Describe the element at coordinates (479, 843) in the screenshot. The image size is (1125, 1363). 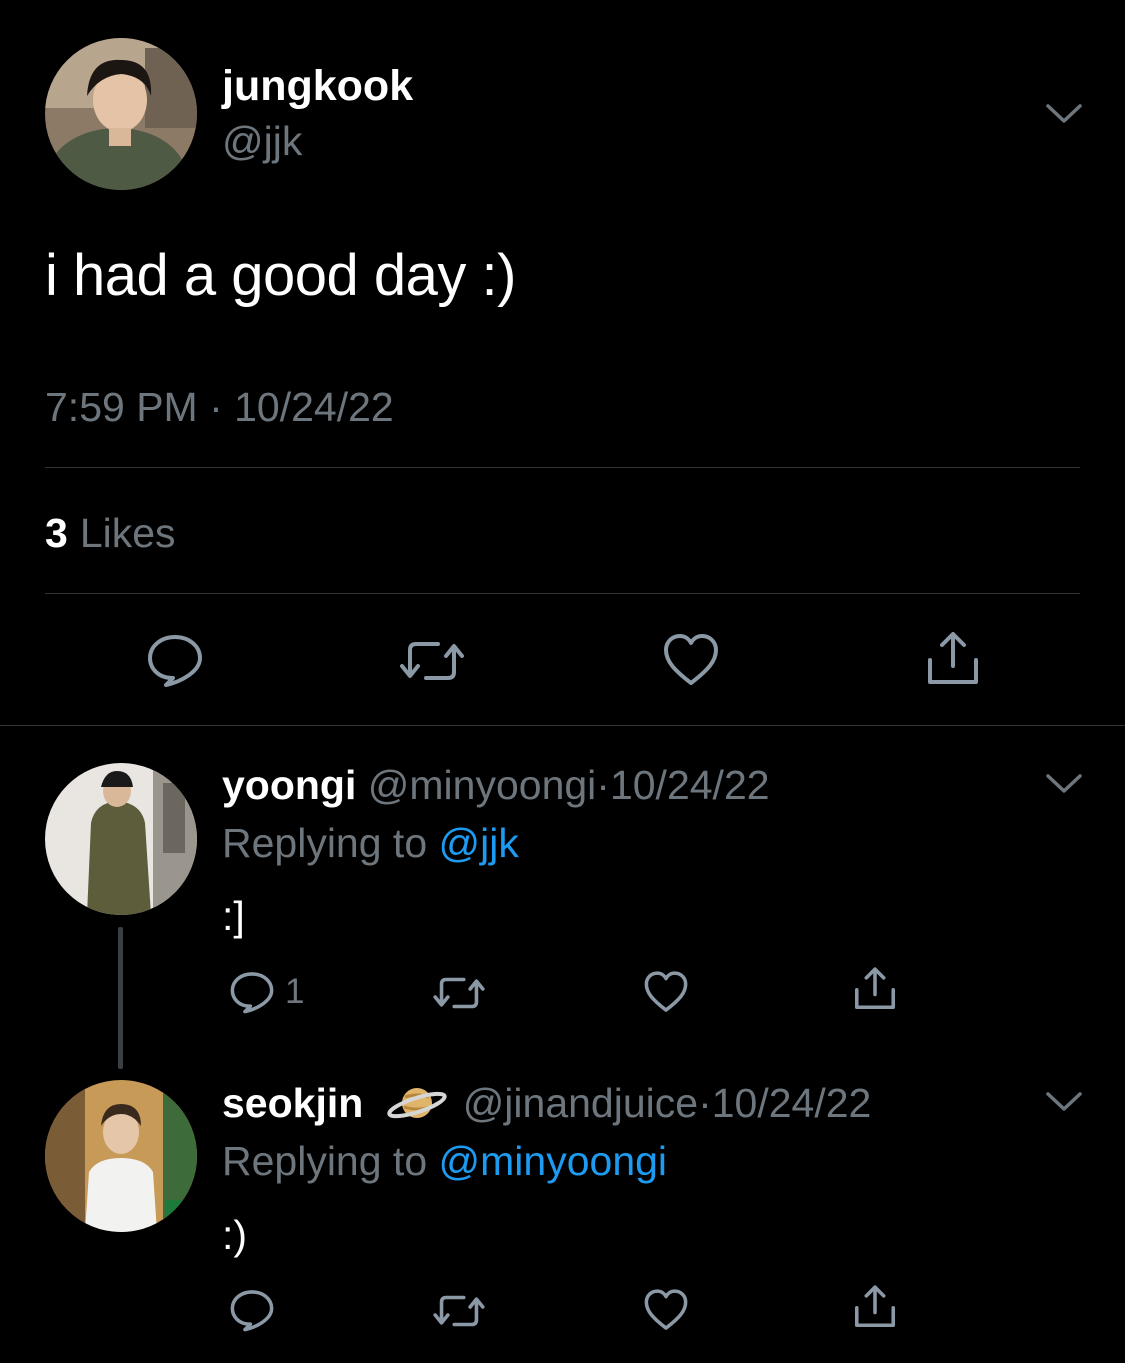
I see `replying-to-mention: @jjk` at that location.